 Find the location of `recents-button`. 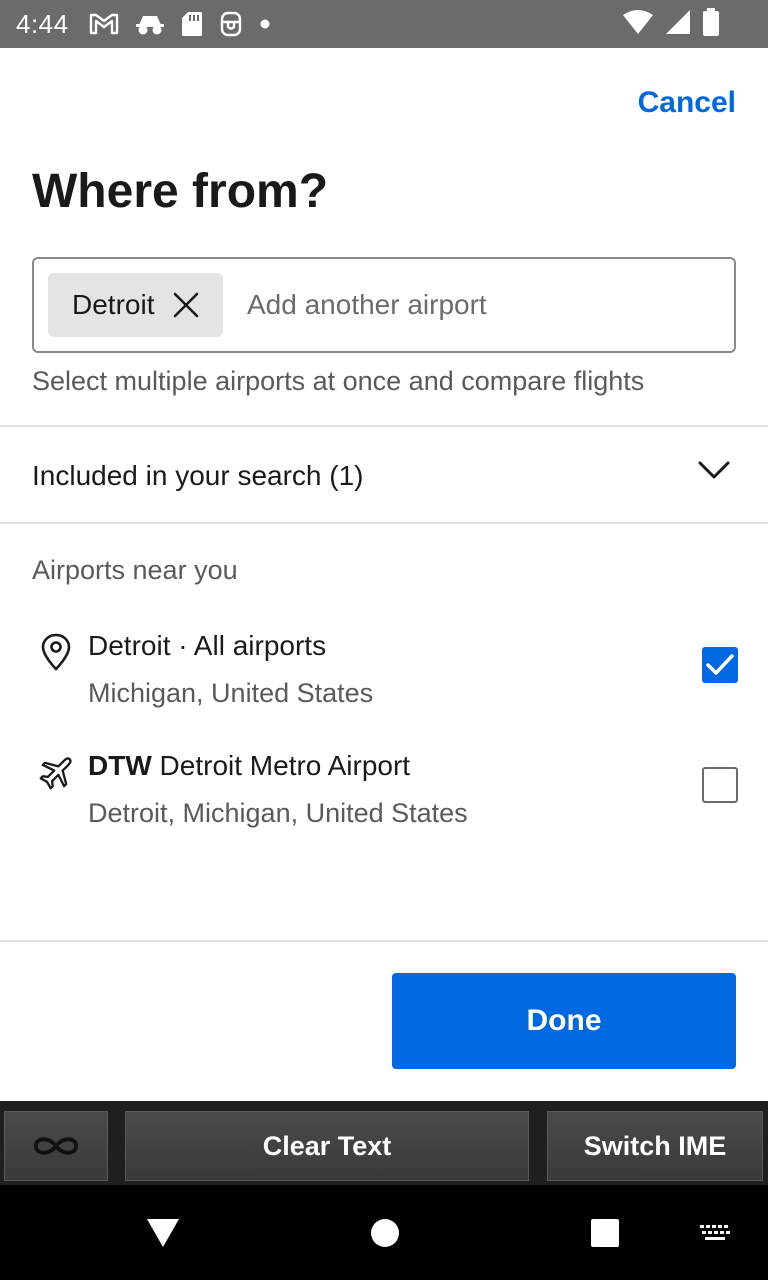

recents-button is located at coordinates (605, 1232).